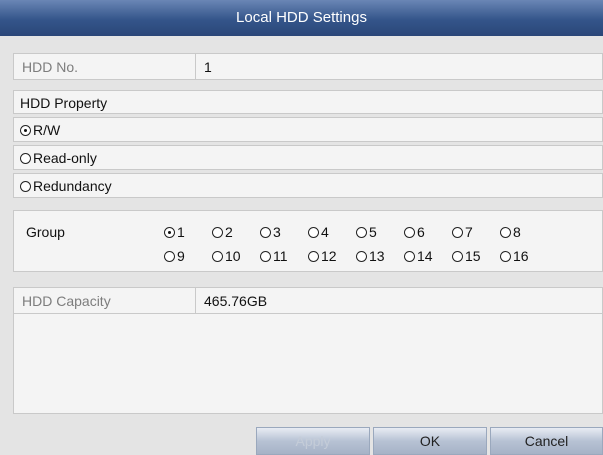  I want to click on read-only-label: Read-only, so click(65, 158).